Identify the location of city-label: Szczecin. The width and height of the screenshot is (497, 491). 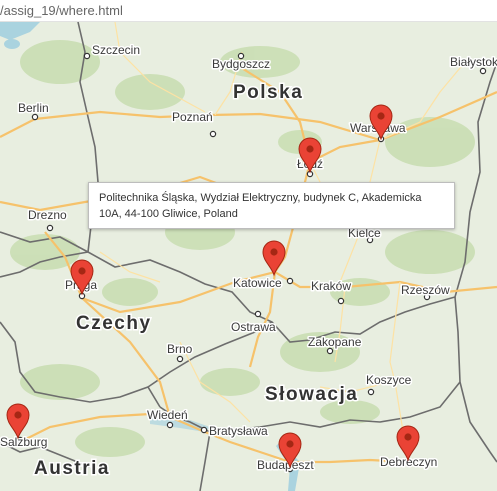
(116, 50).